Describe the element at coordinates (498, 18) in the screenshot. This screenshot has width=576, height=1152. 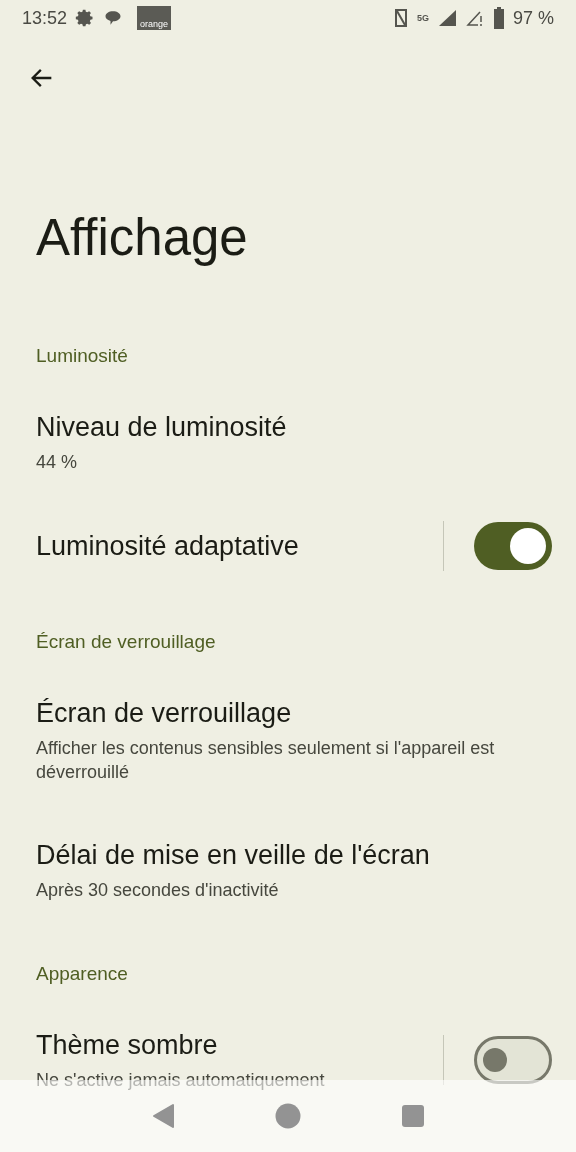
I see `battery-icon` at that location.